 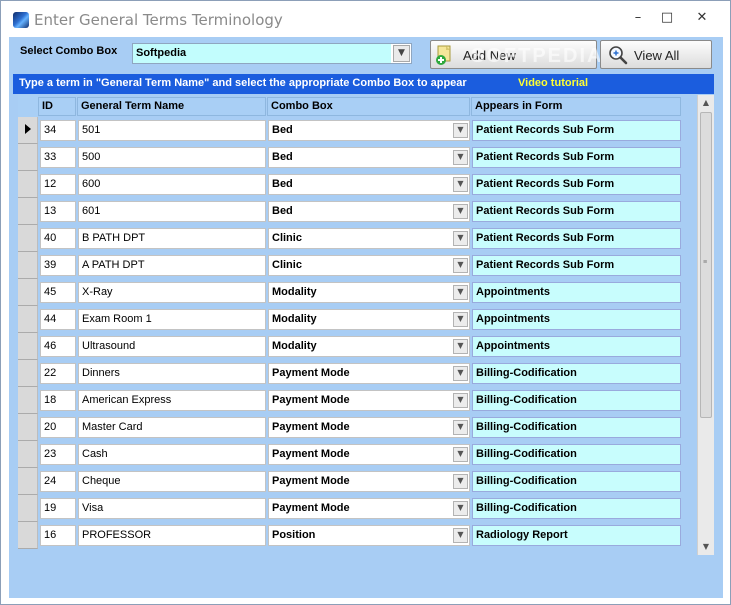 What do you see at coordinates (57, 106) in the screenshot?
I see `header-id: ID` at bounding box center [57, 106].